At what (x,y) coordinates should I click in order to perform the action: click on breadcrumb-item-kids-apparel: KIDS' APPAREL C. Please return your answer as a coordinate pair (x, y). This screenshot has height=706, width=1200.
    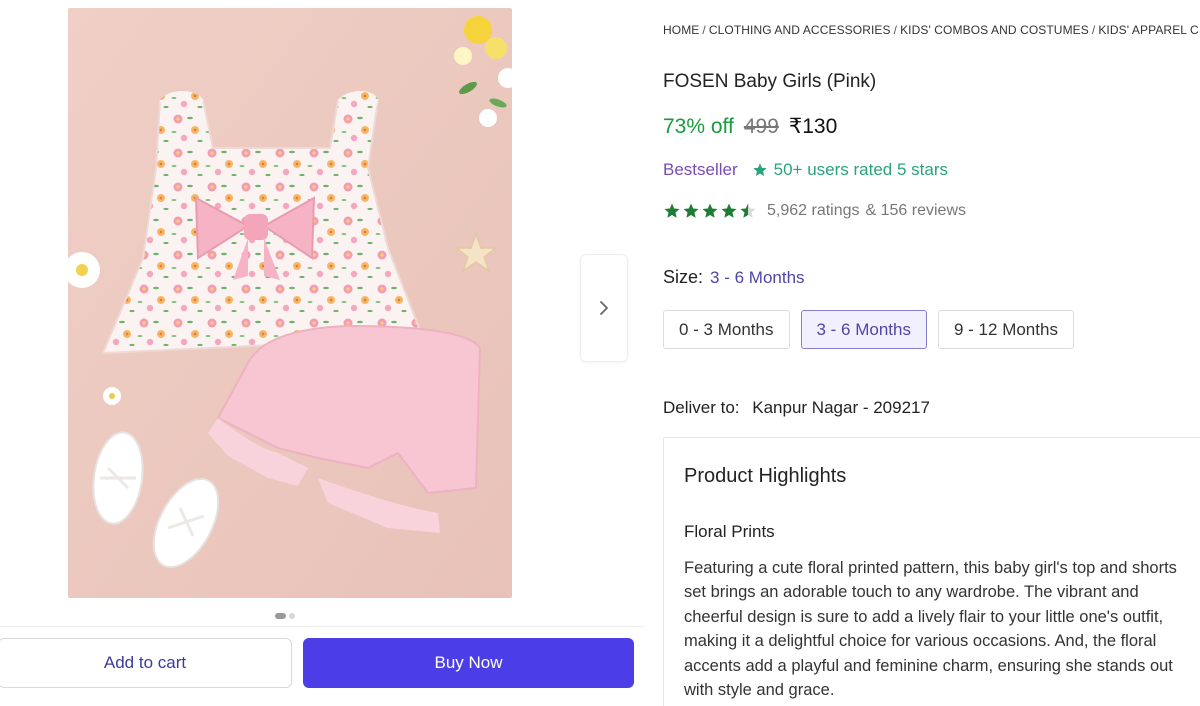
    Looking at the image, I should click on (1148, 30).